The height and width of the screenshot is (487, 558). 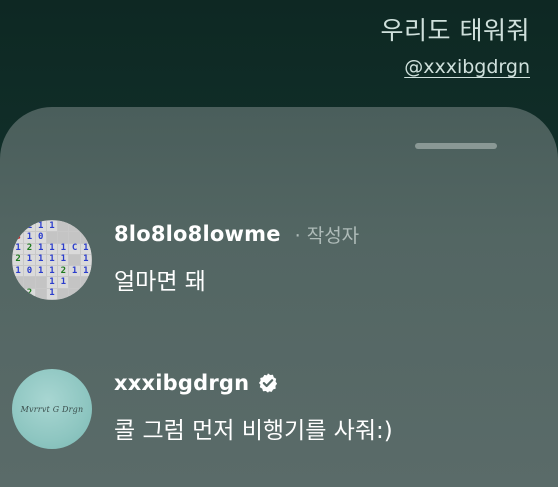 What do you see at coordinates (18, 237) in the screenshot?
I see `minesweeper-cell: 3` at bounding box center [18, 237].